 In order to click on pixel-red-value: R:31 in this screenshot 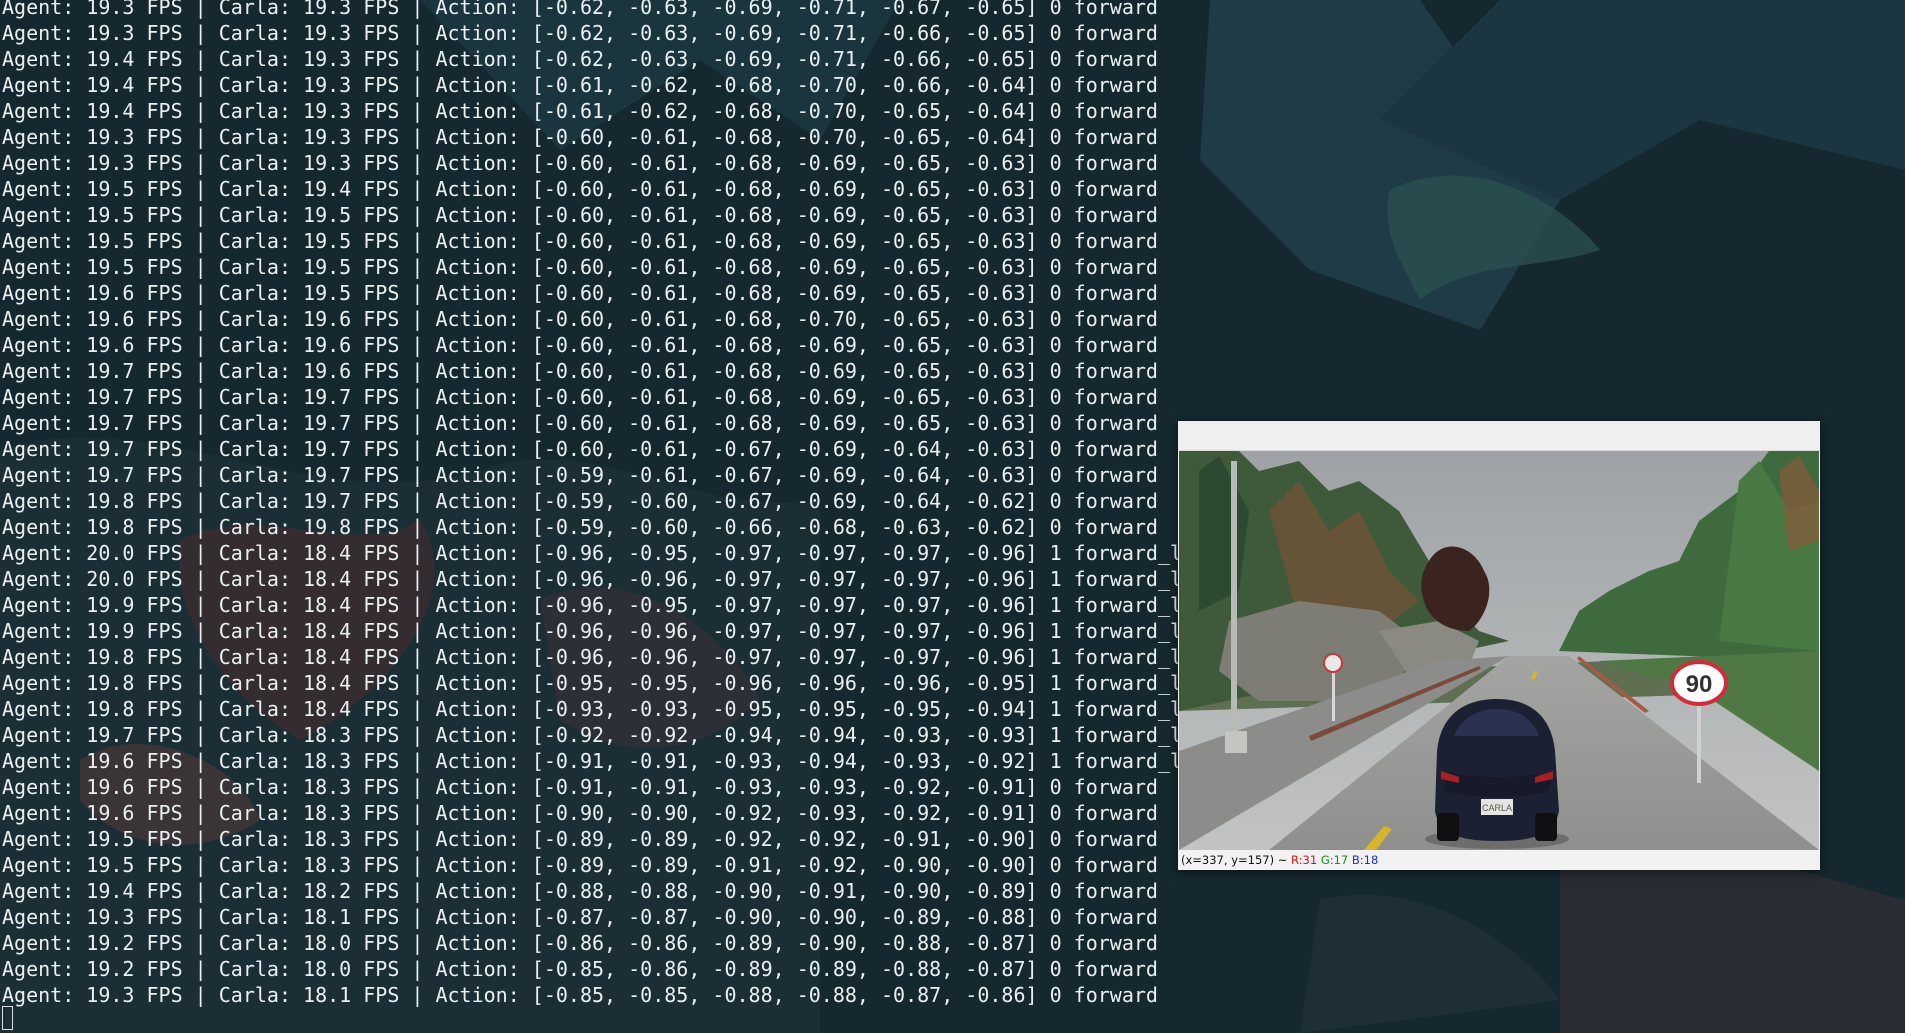, I will do `click(1304, 860)`.